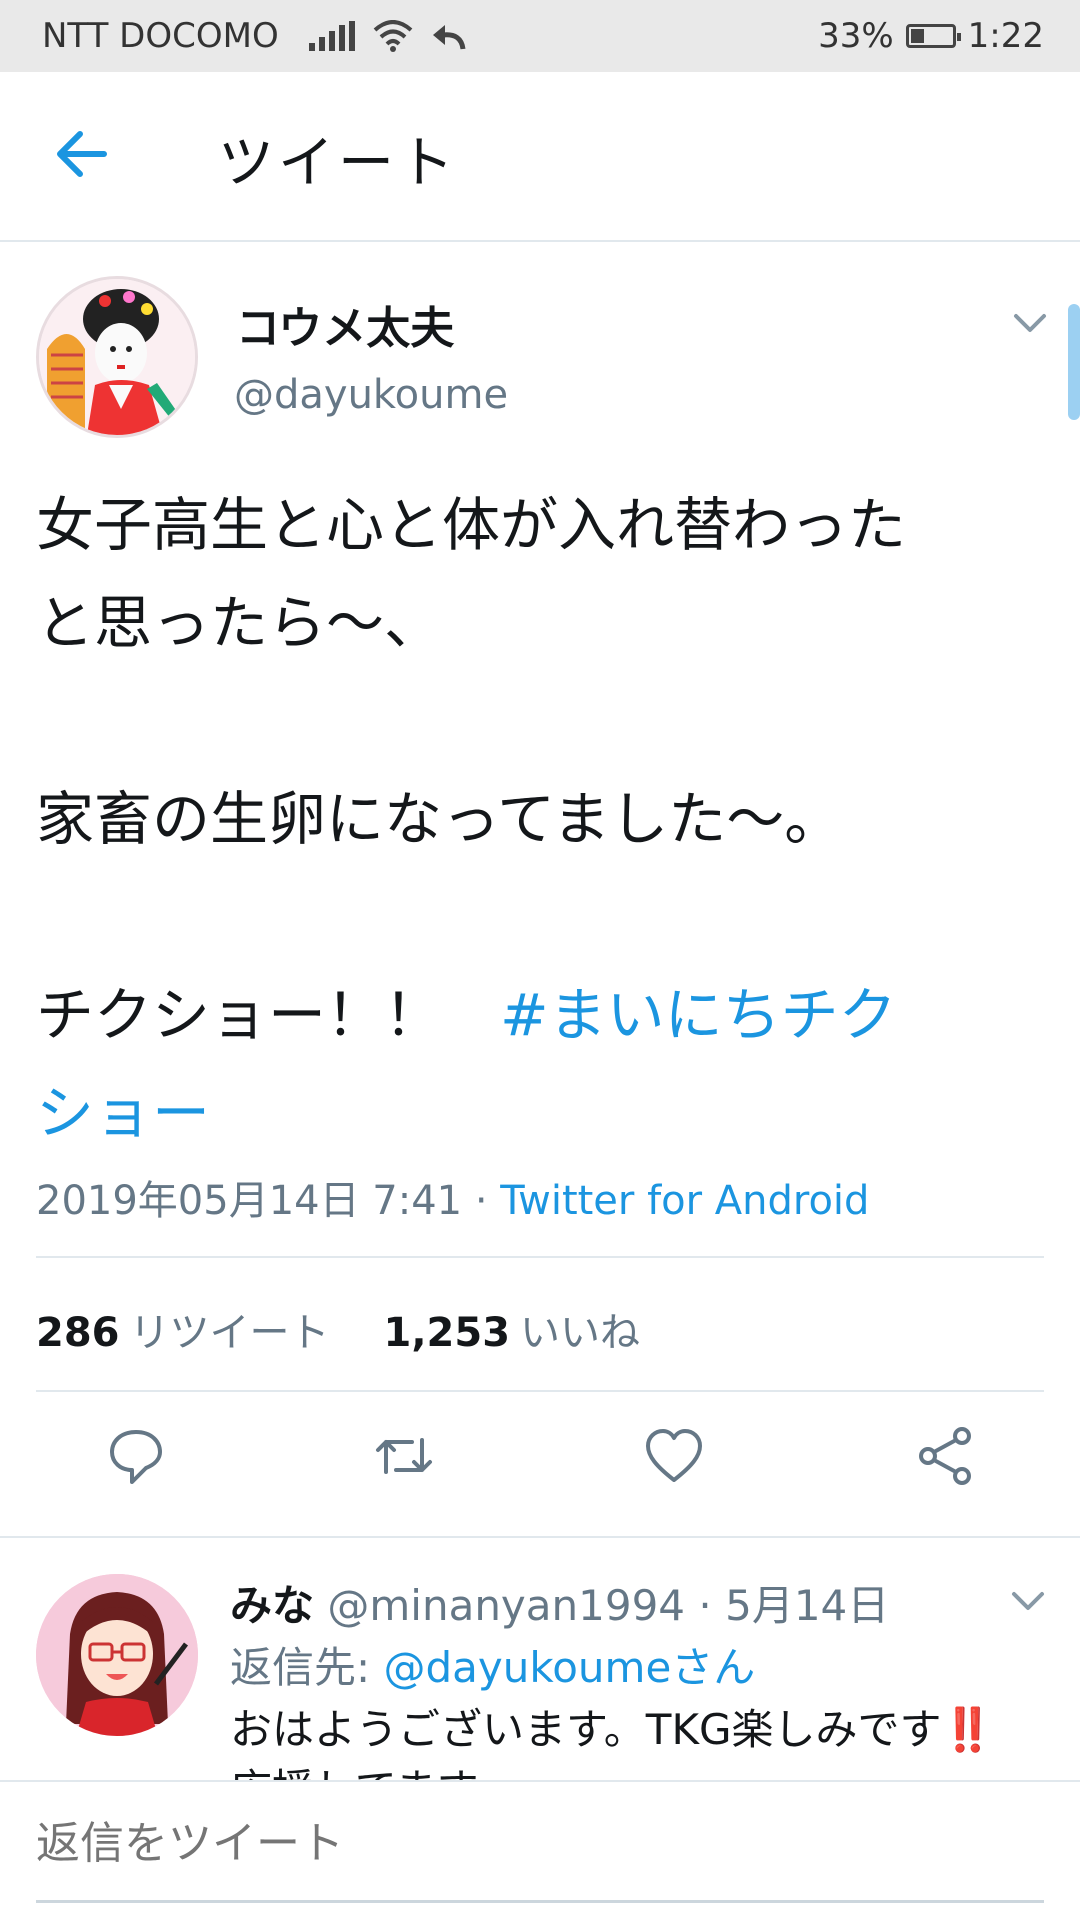 The height and width of the screenshot is (1922, 1080). Describe the element at coordinates (331, 36) in the screenshot. I see `signal-icon` at that location.